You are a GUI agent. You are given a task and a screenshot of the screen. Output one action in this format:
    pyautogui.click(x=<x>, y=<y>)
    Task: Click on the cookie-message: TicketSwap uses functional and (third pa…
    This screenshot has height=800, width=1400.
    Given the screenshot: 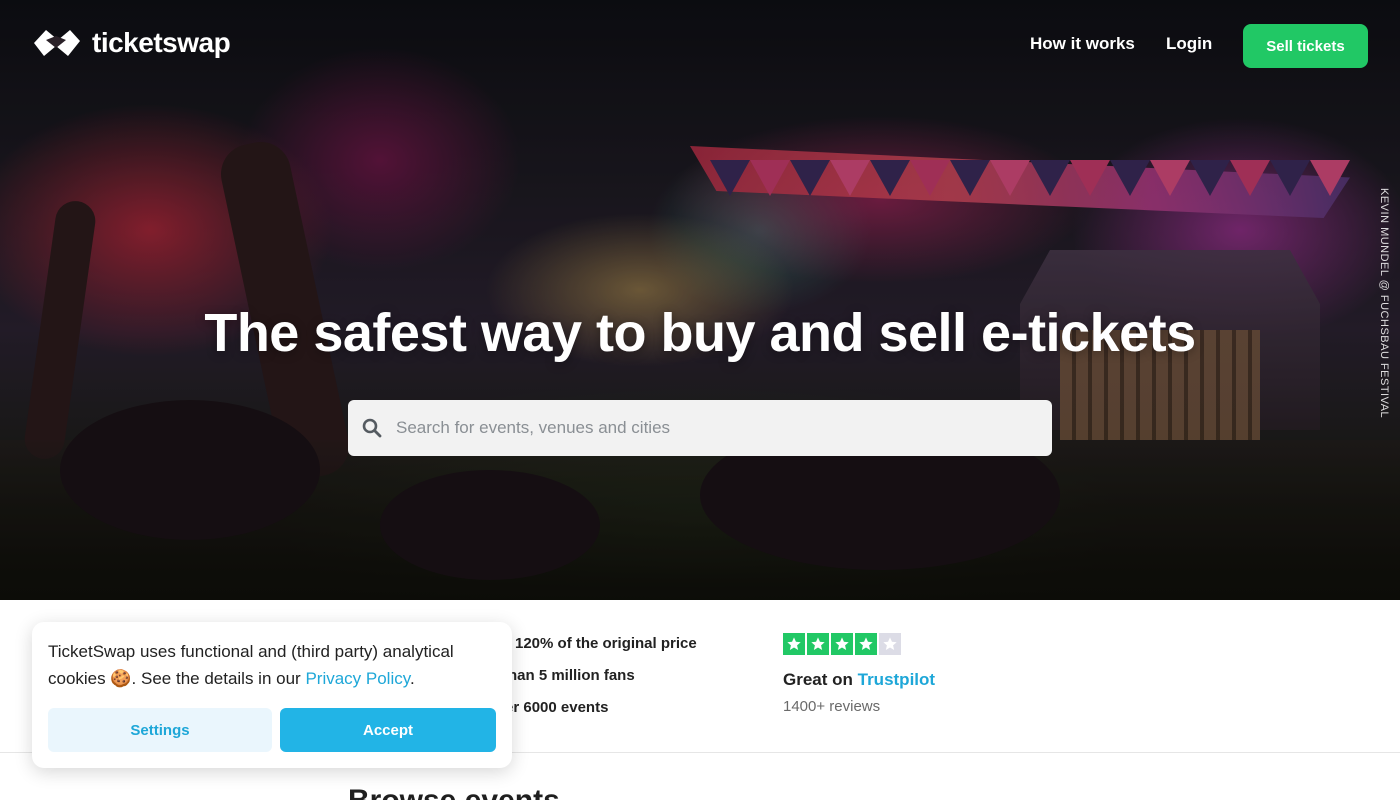 What is the action you would take?
    pyautogui.click(x=268, y=665)
    